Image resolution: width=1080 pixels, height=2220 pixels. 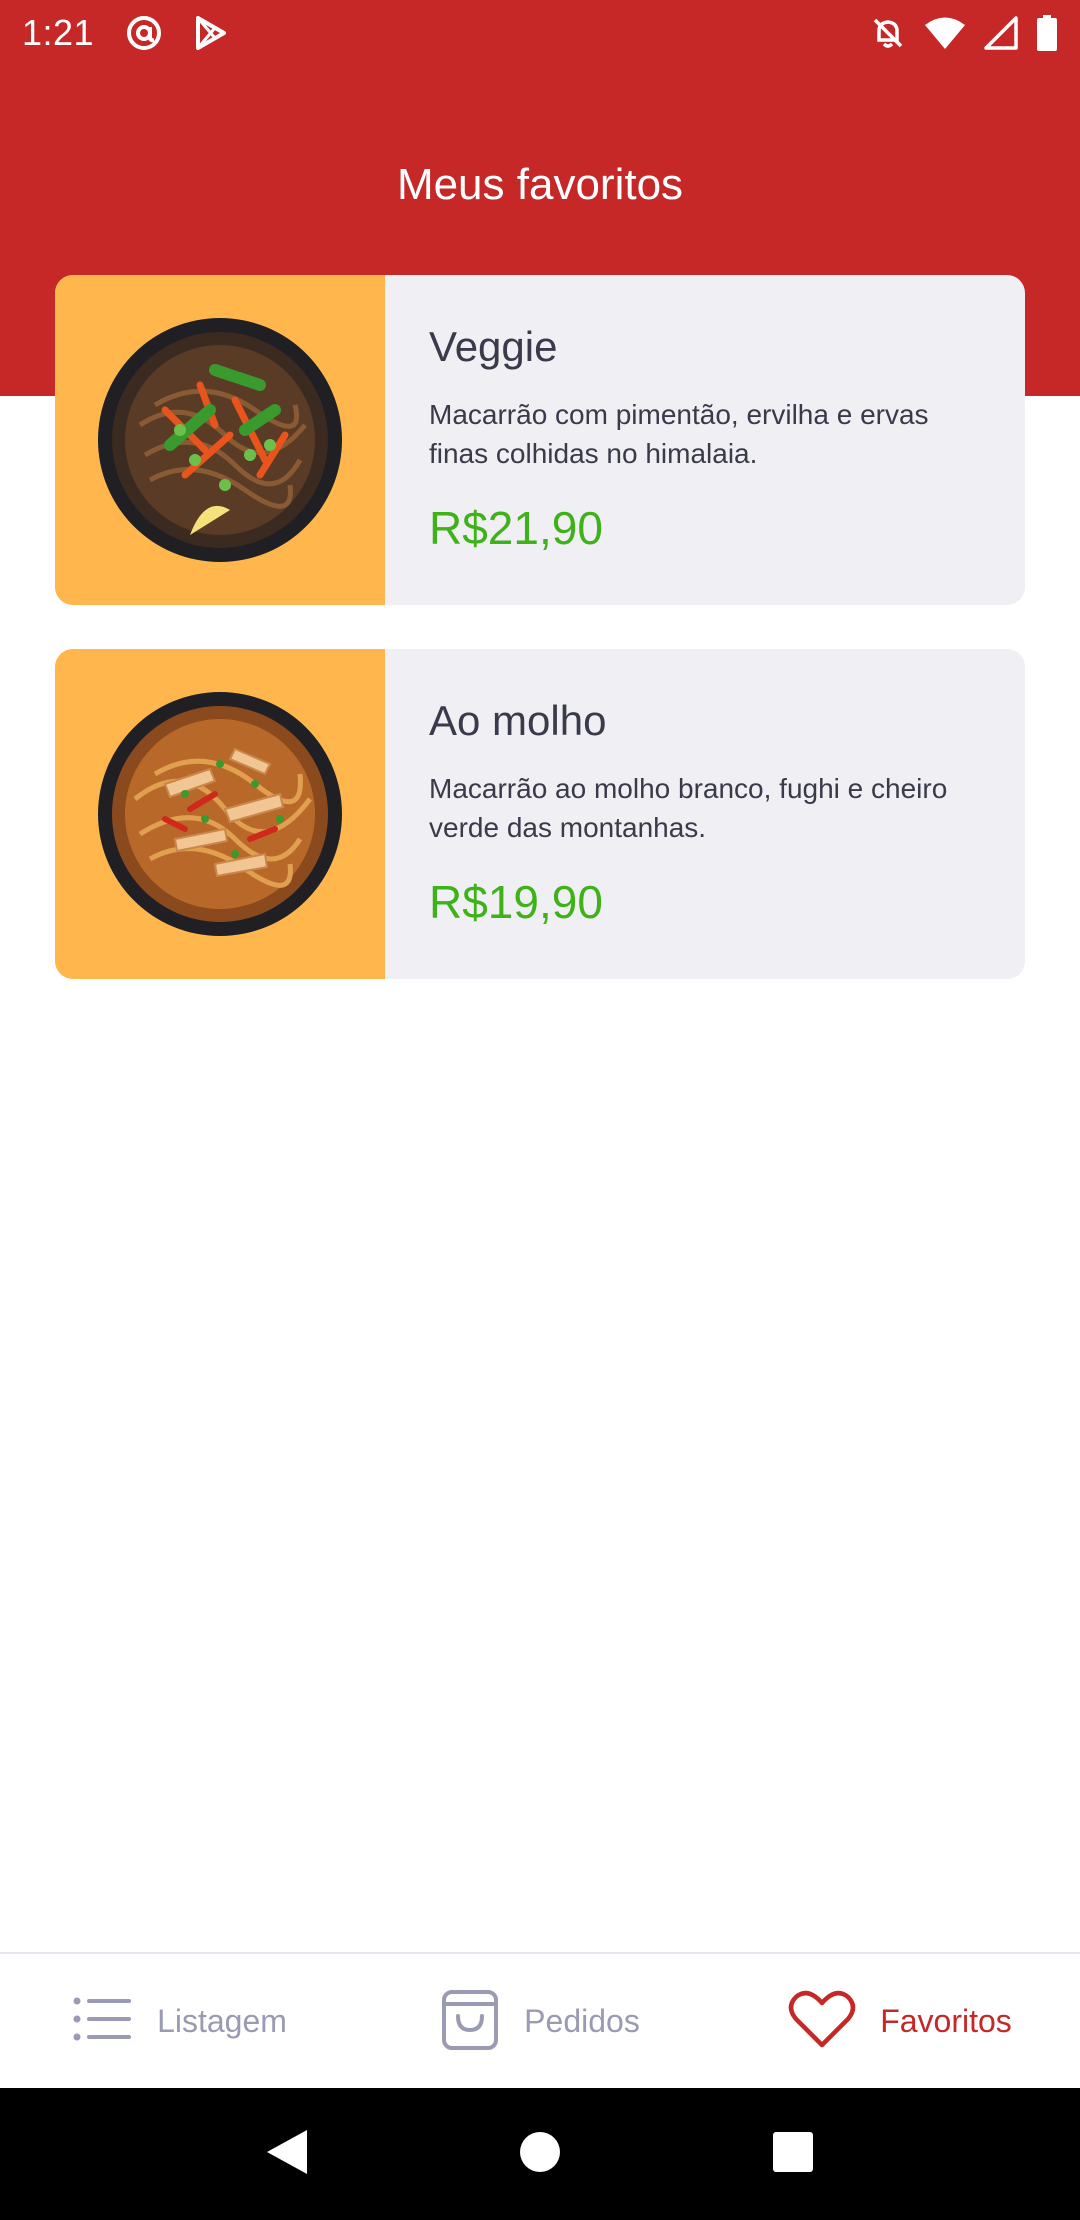 What do you see at coordinates (945, 33) in the screenshot?
I see `wifi-icon` at bounding box center [945, 33].